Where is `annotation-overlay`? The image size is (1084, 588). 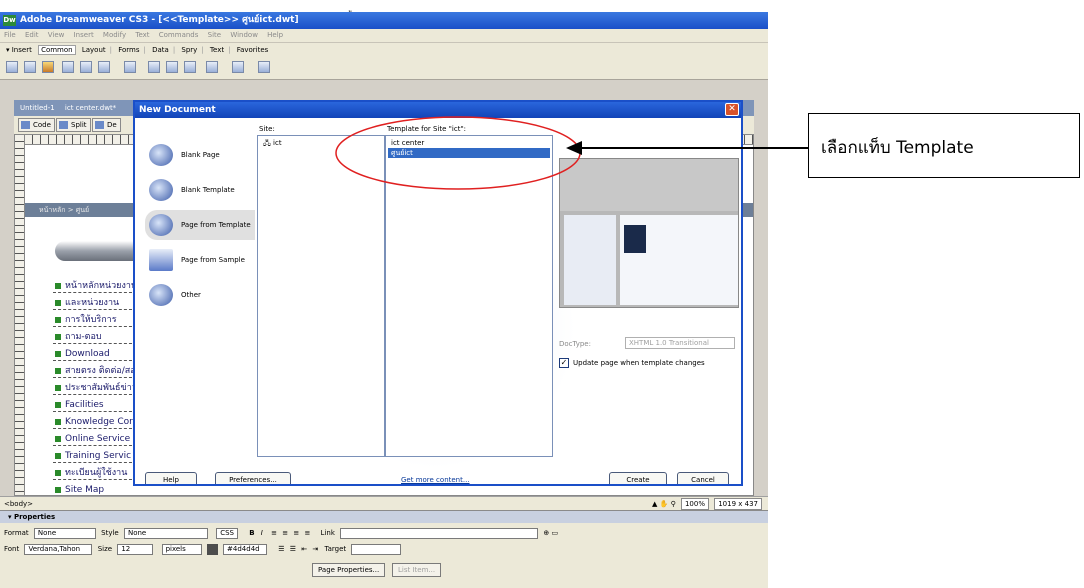
annotation-overlay is located at coordinates (571, 153).